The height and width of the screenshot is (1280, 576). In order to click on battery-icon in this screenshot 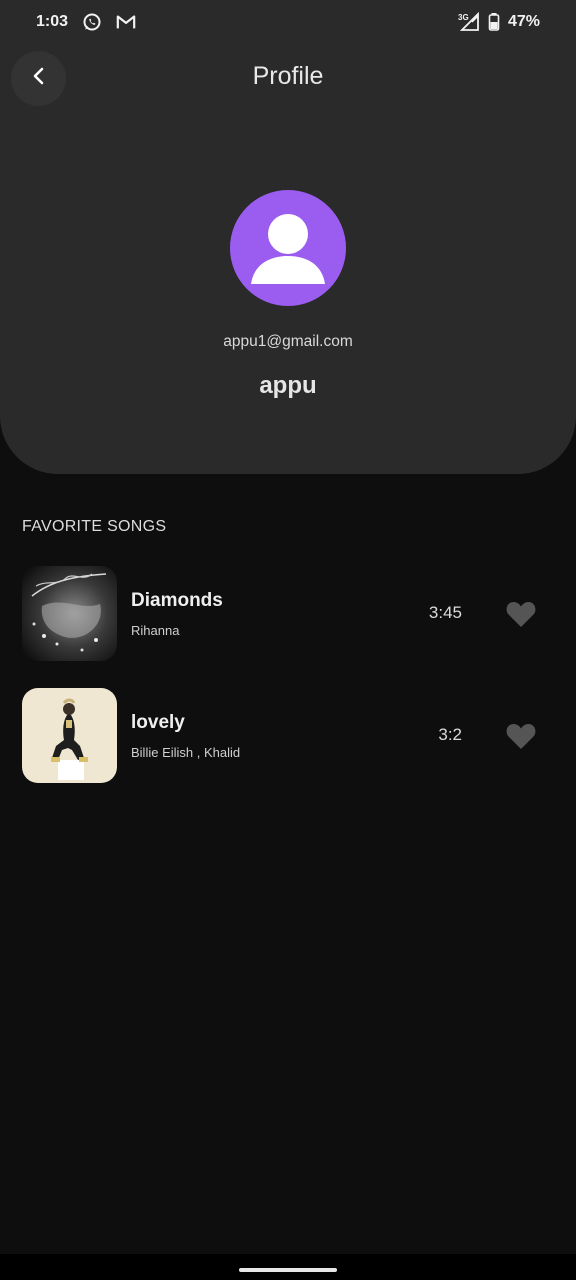, I will do `click(494, 22)`.